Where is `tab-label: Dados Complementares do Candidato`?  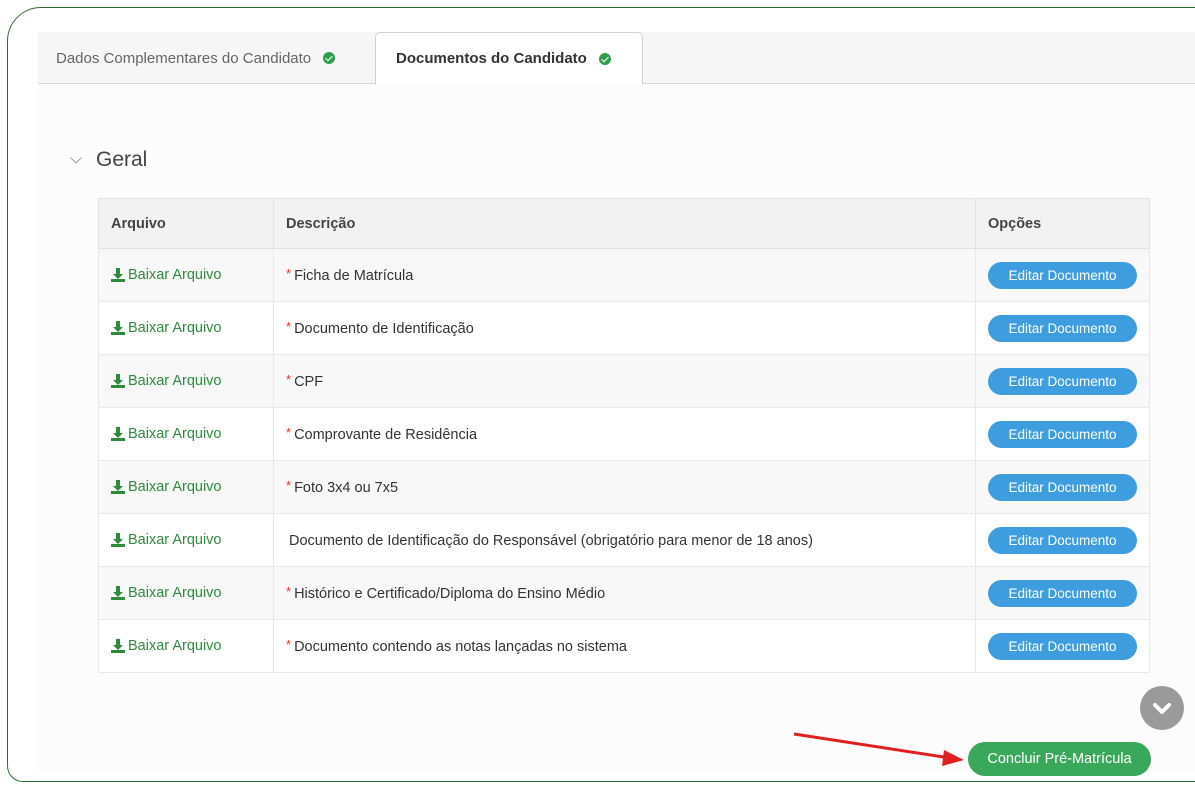
tab-label: Dados Complementares do Candidato is located at coordinates (184, 58).